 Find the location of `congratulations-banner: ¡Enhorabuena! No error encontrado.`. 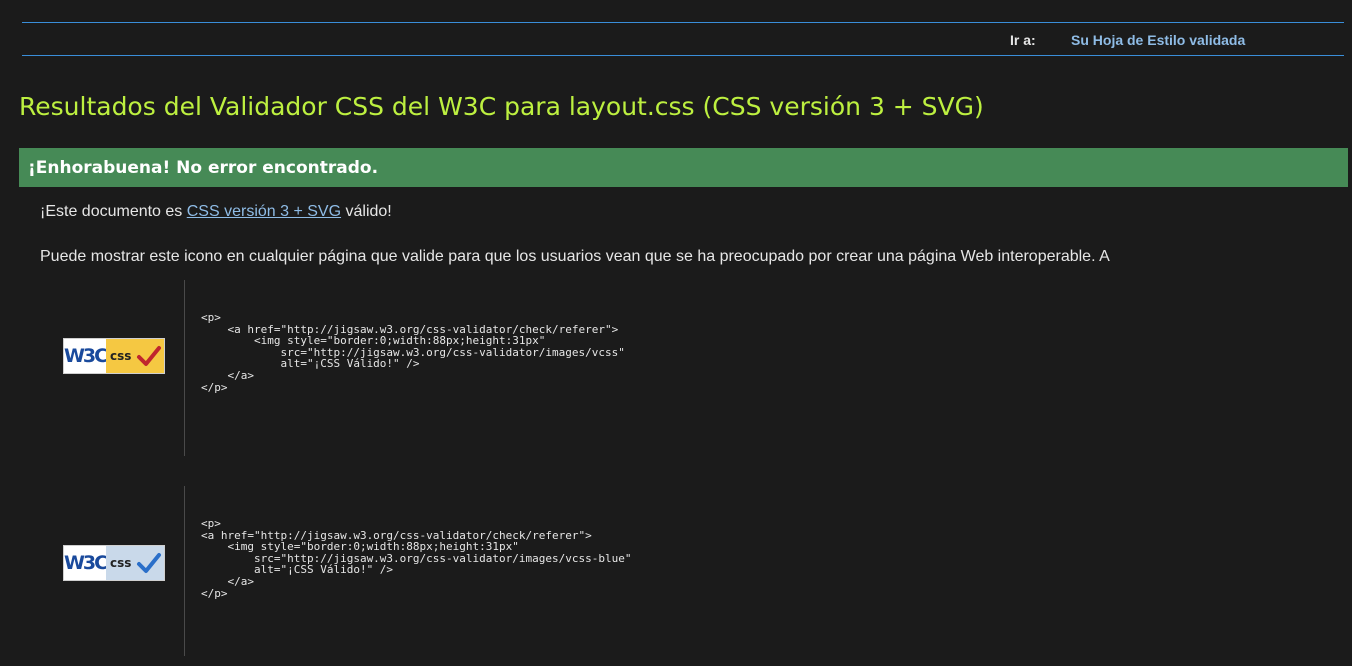

congratulations-banner: ¡Enhorabuena! No error encontrado. is located at coordinates (683, 167).